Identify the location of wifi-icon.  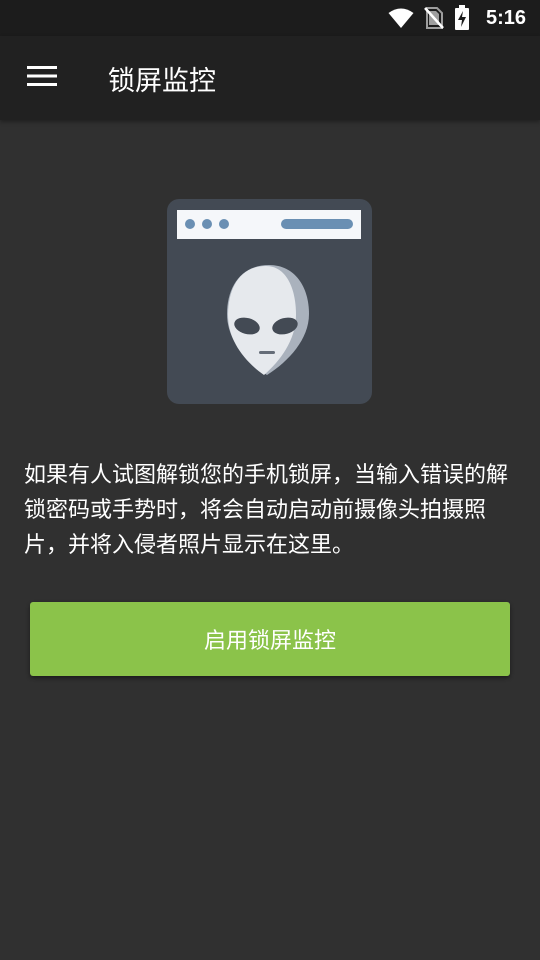
(401, 18).